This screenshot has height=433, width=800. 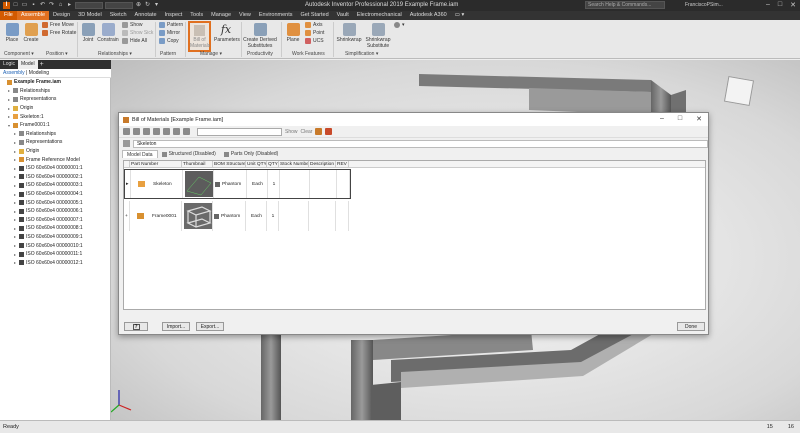 I want to click on ribbon-options-icon: ▭ ▾, so click(x=460, y=15).